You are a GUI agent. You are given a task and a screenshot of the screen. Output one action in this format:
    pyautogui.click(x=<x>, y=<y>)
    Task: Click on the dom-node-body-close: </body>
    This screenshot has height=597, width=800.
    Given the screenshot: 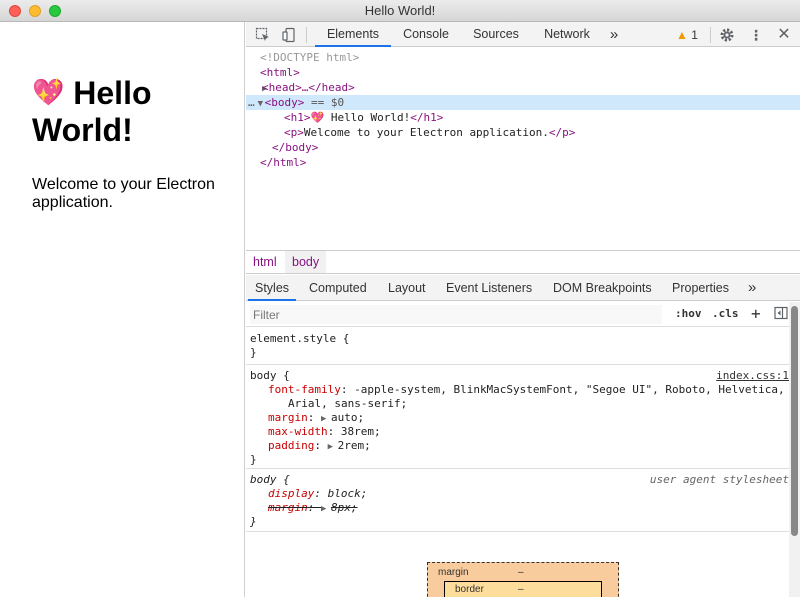 What is the action you would take?
    pyautogui.click(x=523, y=147)
    